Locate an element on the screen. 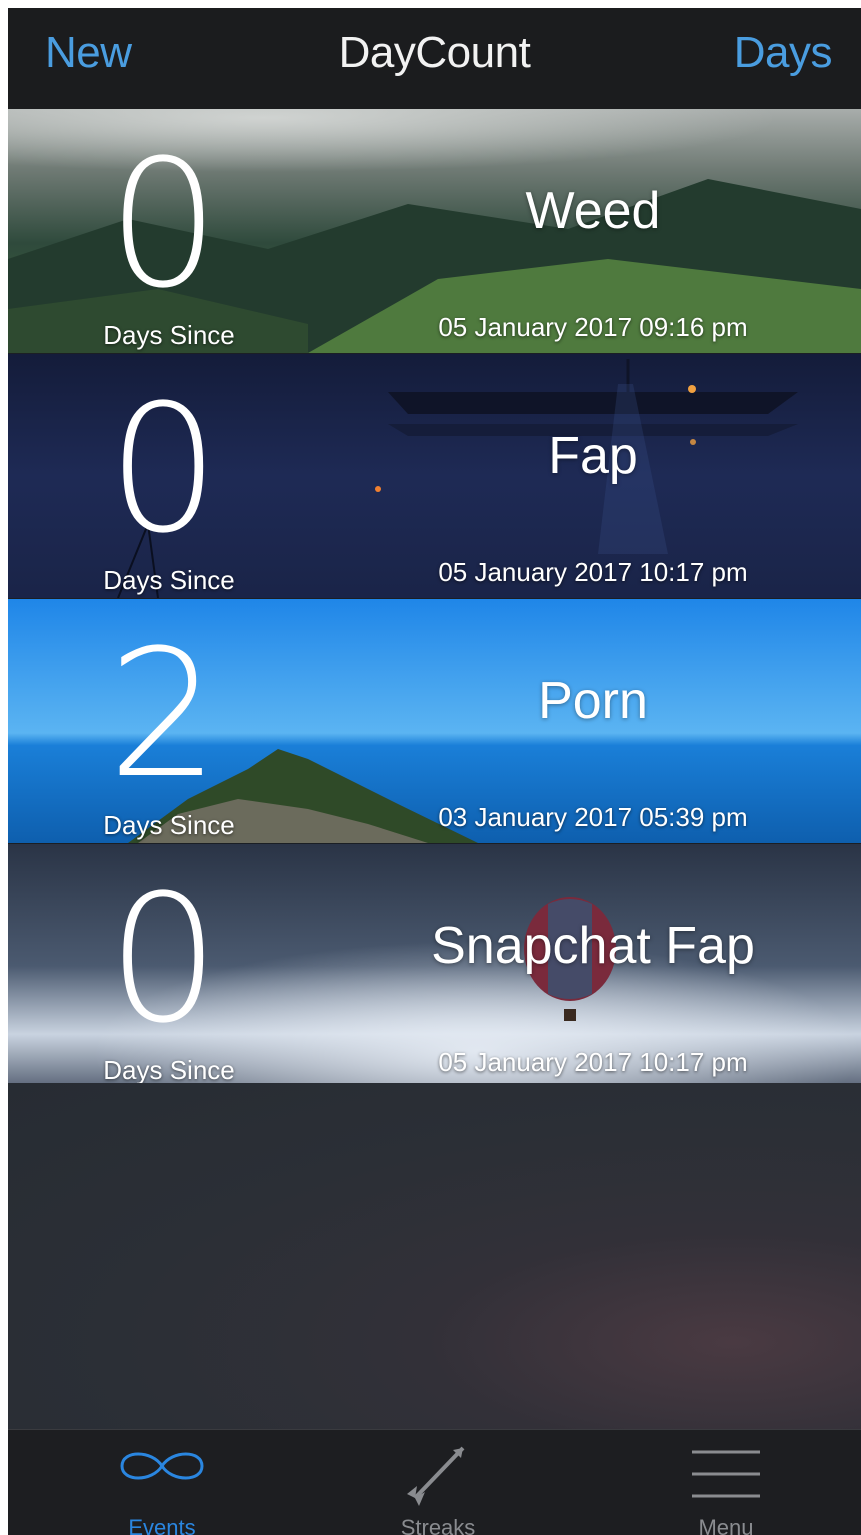 This screenshot has width=861, height=1535. event-date: 03 January 2017 05:39 pm is located at coordinates (593, 817).